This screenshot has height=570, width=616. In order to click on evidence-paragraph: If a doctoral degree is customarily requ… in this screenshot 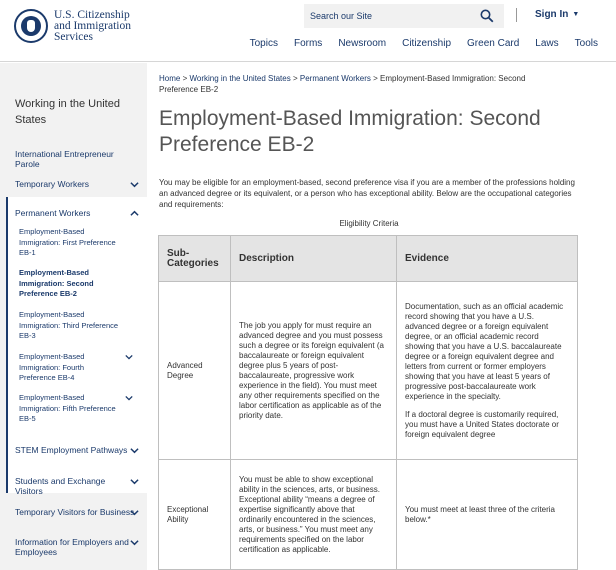, I will do `click(482, 424)`.